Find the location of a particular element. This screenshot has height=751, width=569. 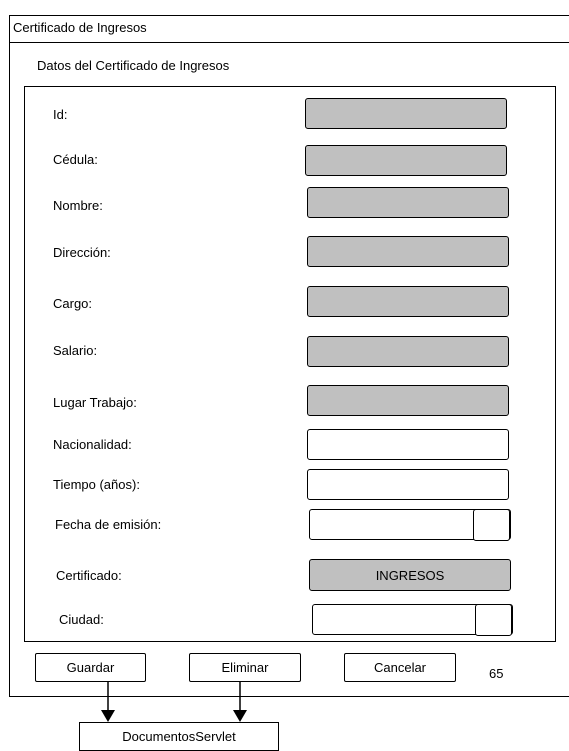

save-arrow-head is located at coordinates (108, 716).